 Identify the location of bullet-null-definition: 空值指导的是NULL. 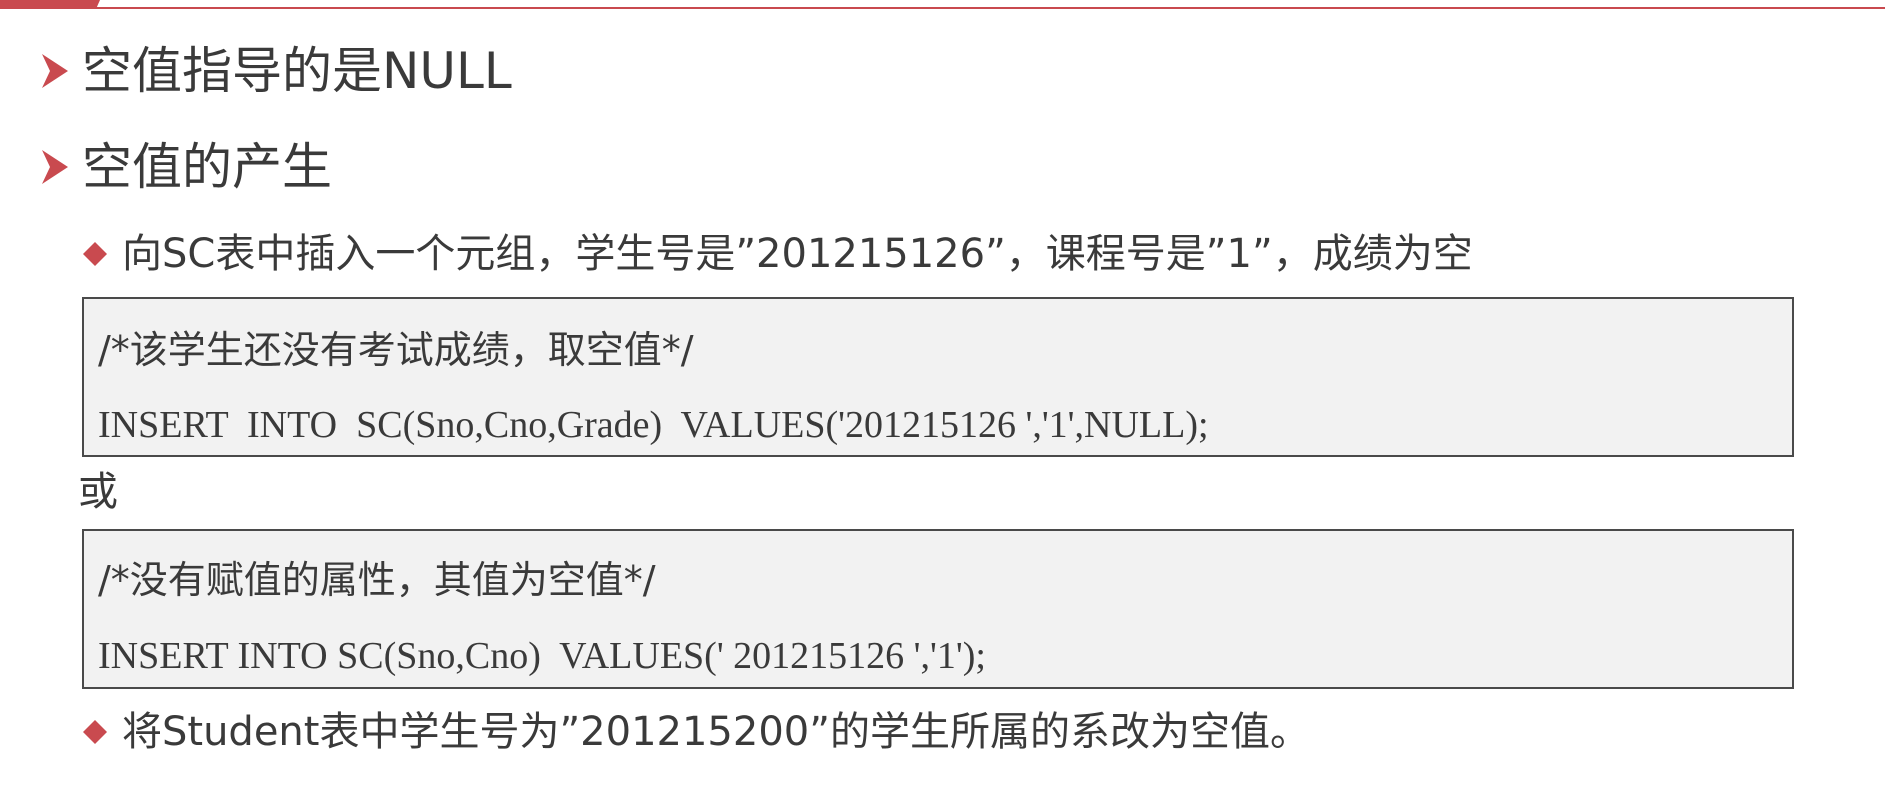
(276, 71).